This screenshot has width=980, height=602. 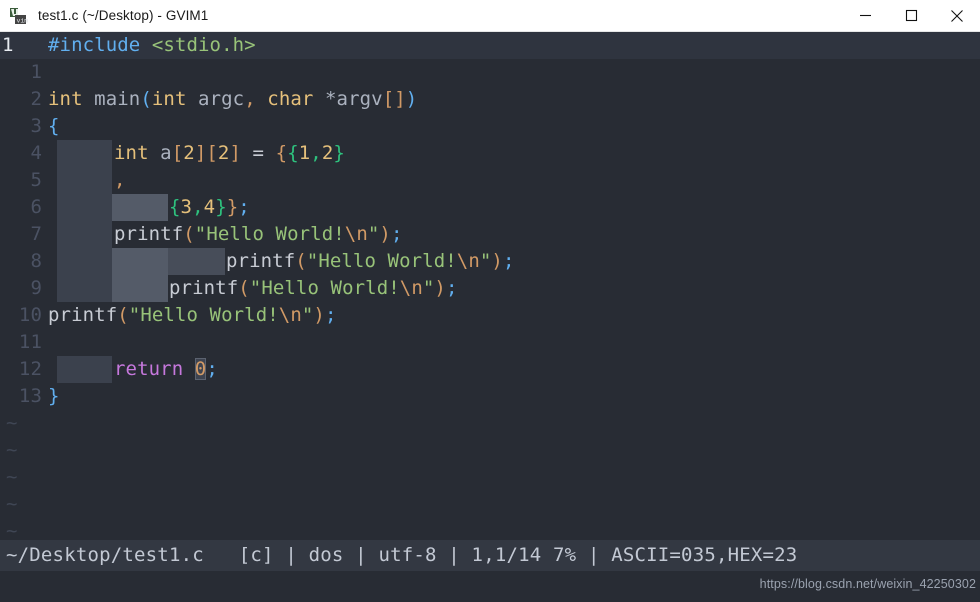 What do you see at coordinates (394, 99) in the screenshot?
I see `token-brackets: []` at bounding box center [394, 99].